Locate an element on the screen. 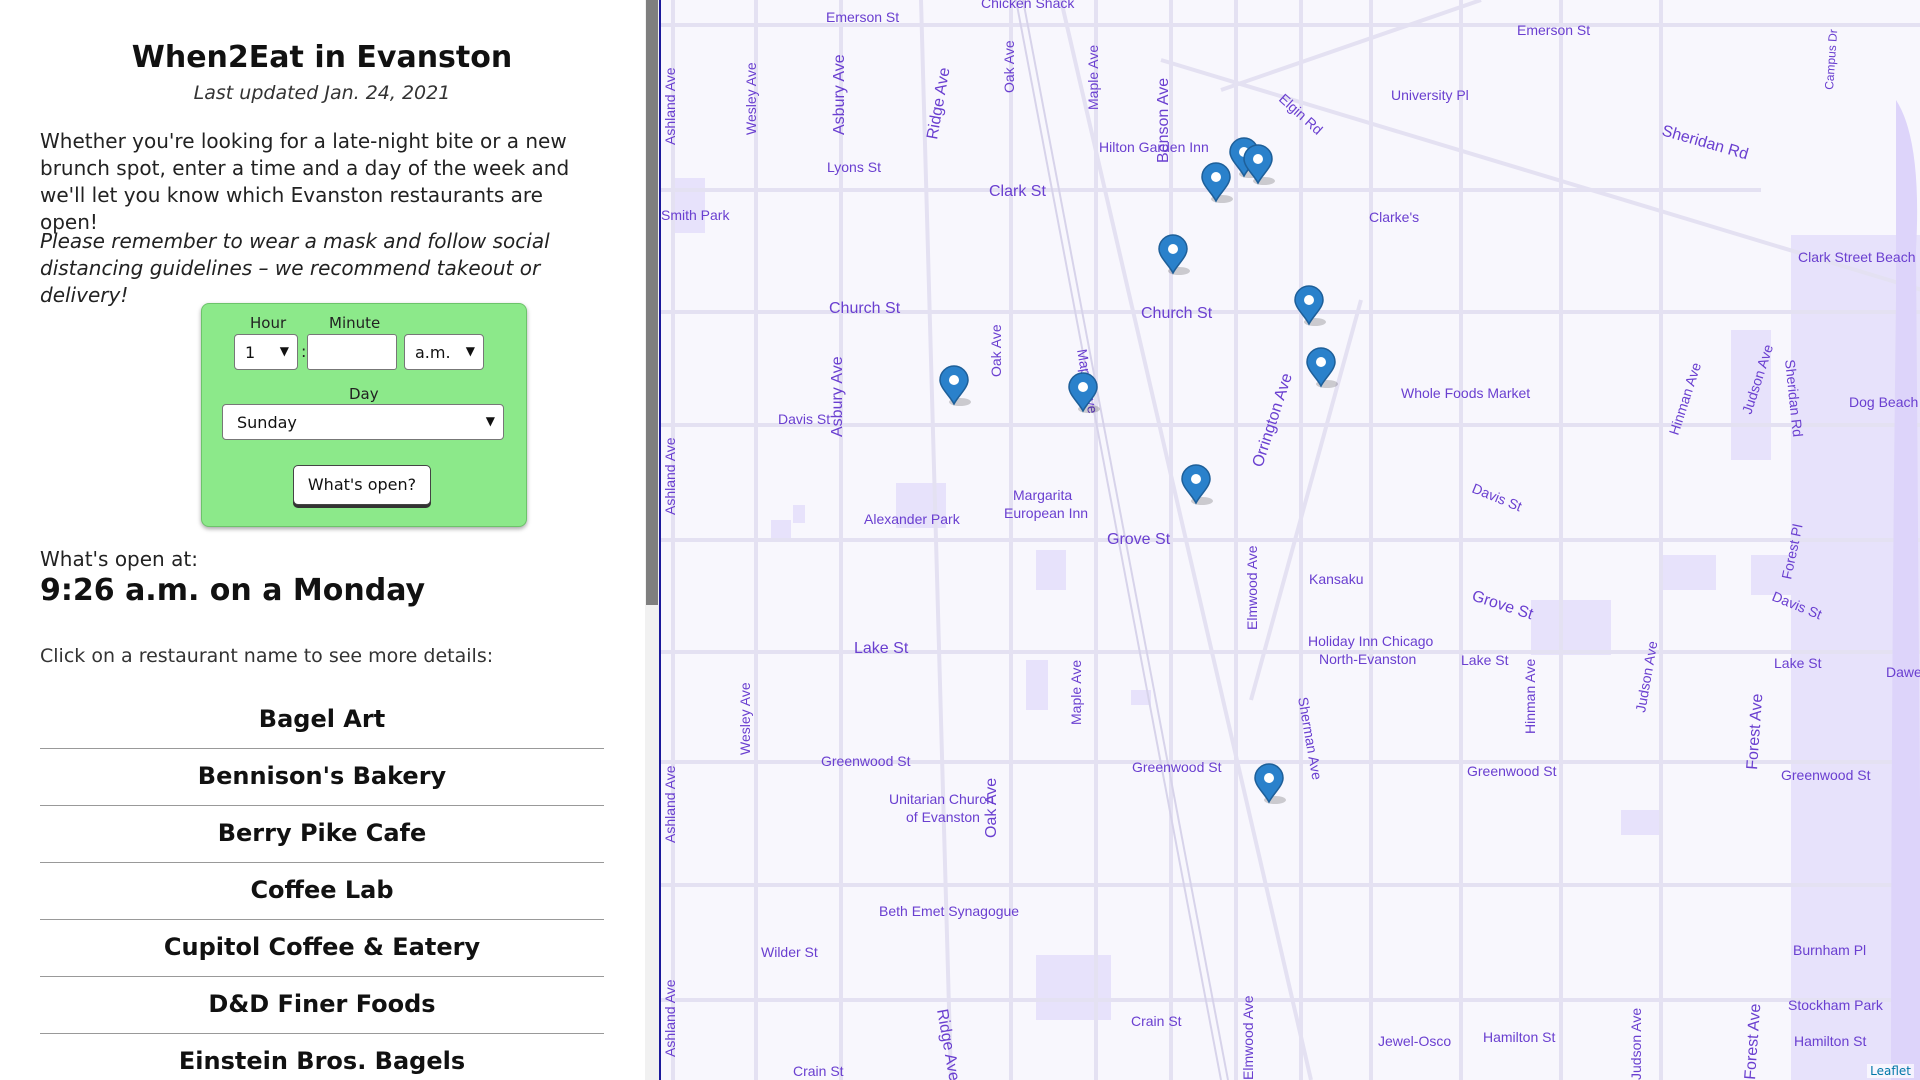 This screenshot has height=1080, width=1920. map-label: Dawes is located at coordinates (1903, 672).